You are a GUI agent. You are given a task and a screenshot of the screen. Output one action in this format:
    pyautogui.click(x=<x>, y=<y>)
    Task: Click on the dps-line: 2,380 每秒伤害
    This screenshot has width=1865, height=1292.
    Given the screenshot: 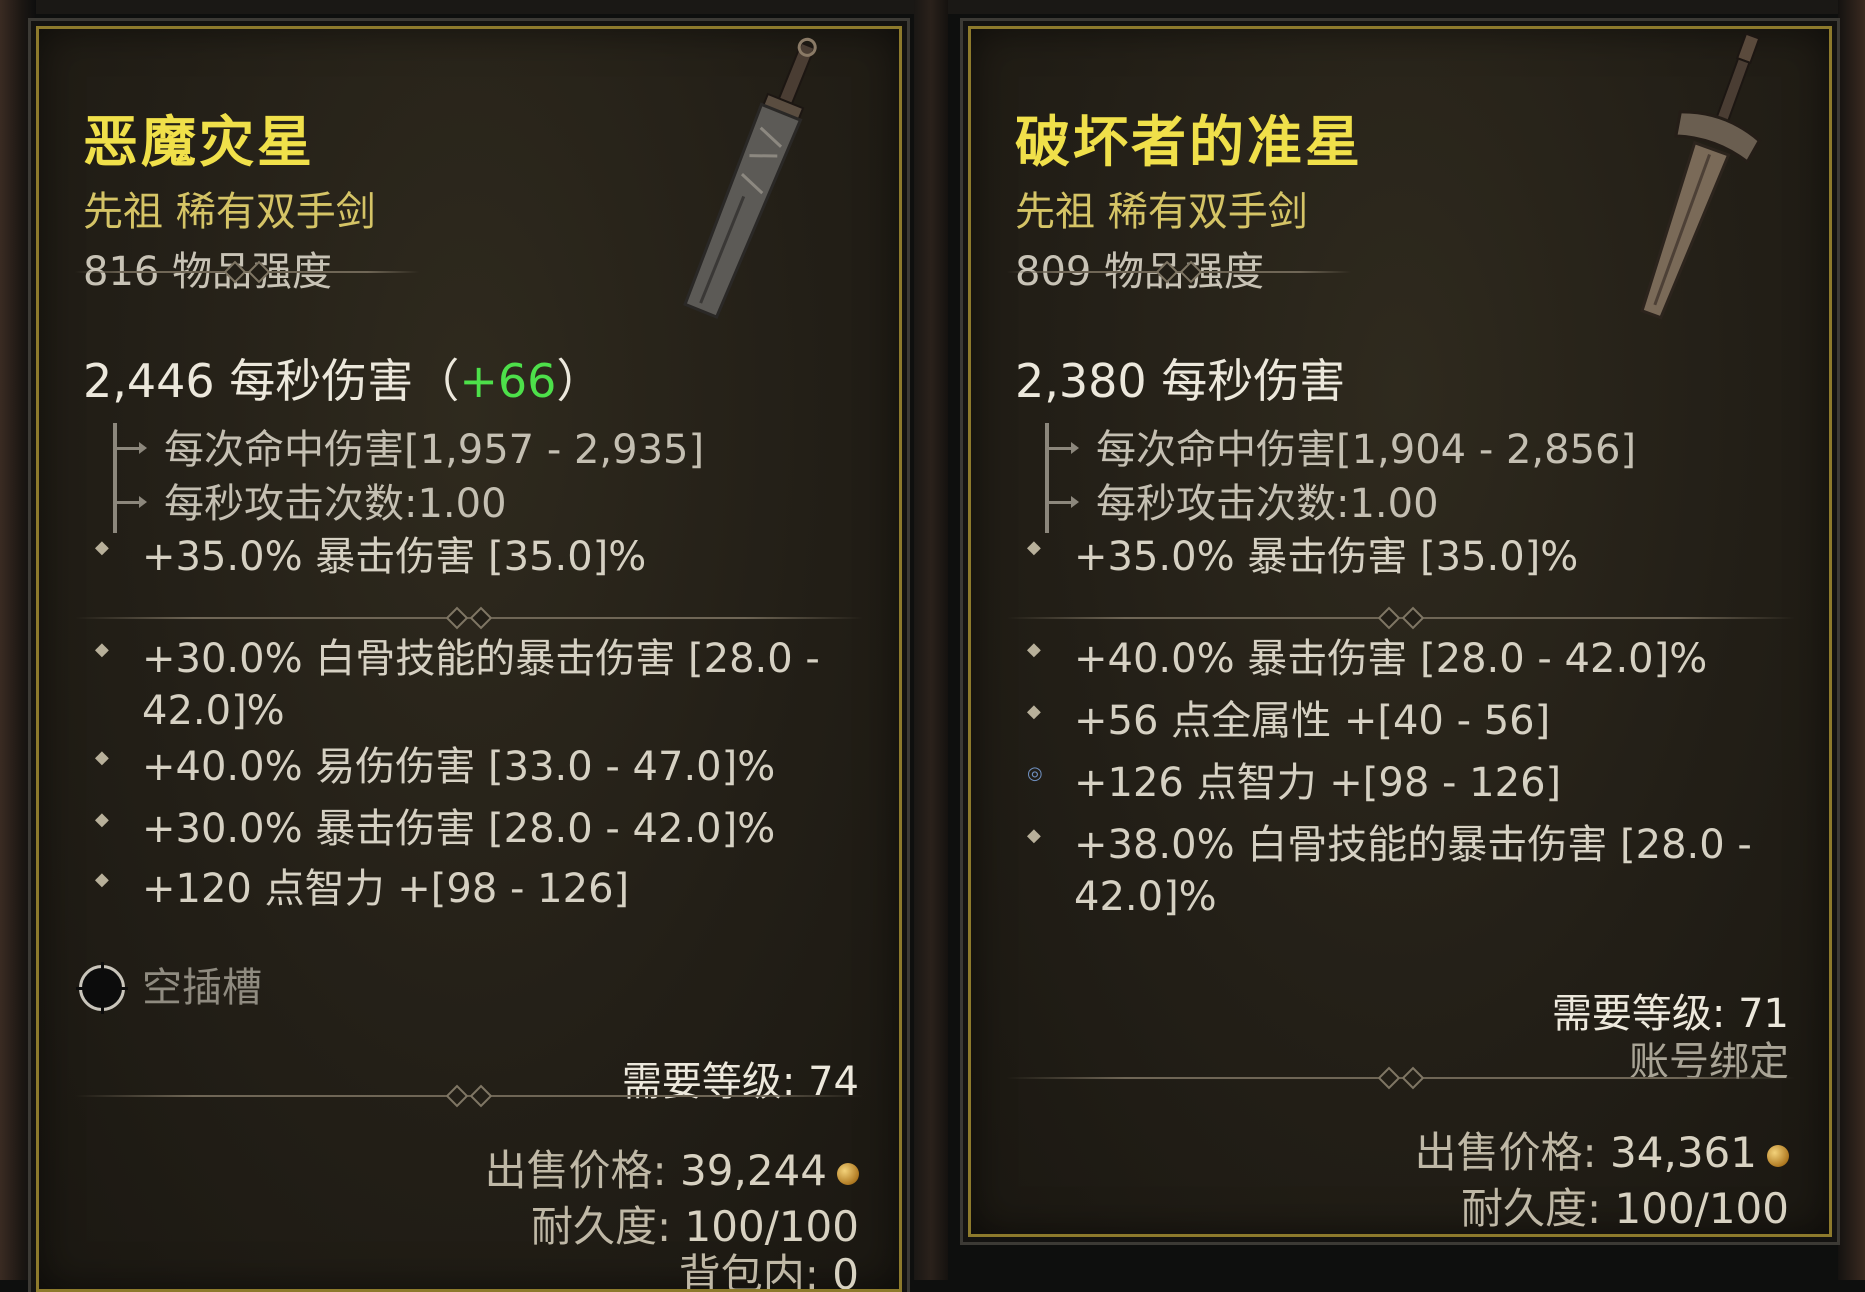 What is the action you would take?
    pyautogui.click(x=1180, y=378)
    